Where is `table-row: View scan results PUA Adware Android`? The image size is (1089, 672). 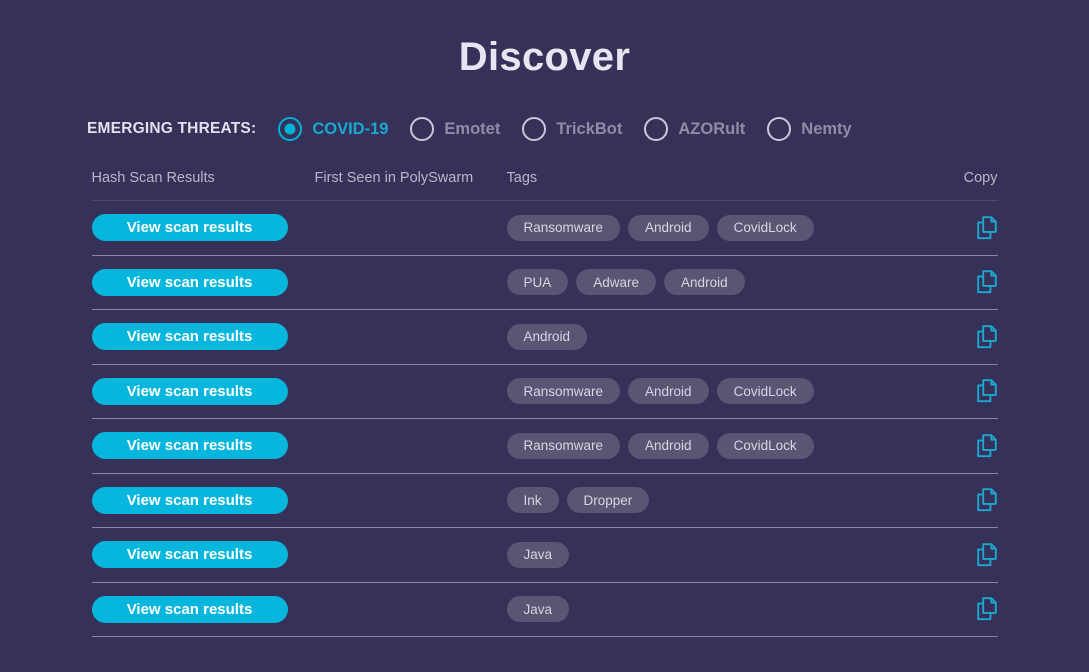 table-row: View scan results PUA Adware Android is located at coordinates (544, 283).